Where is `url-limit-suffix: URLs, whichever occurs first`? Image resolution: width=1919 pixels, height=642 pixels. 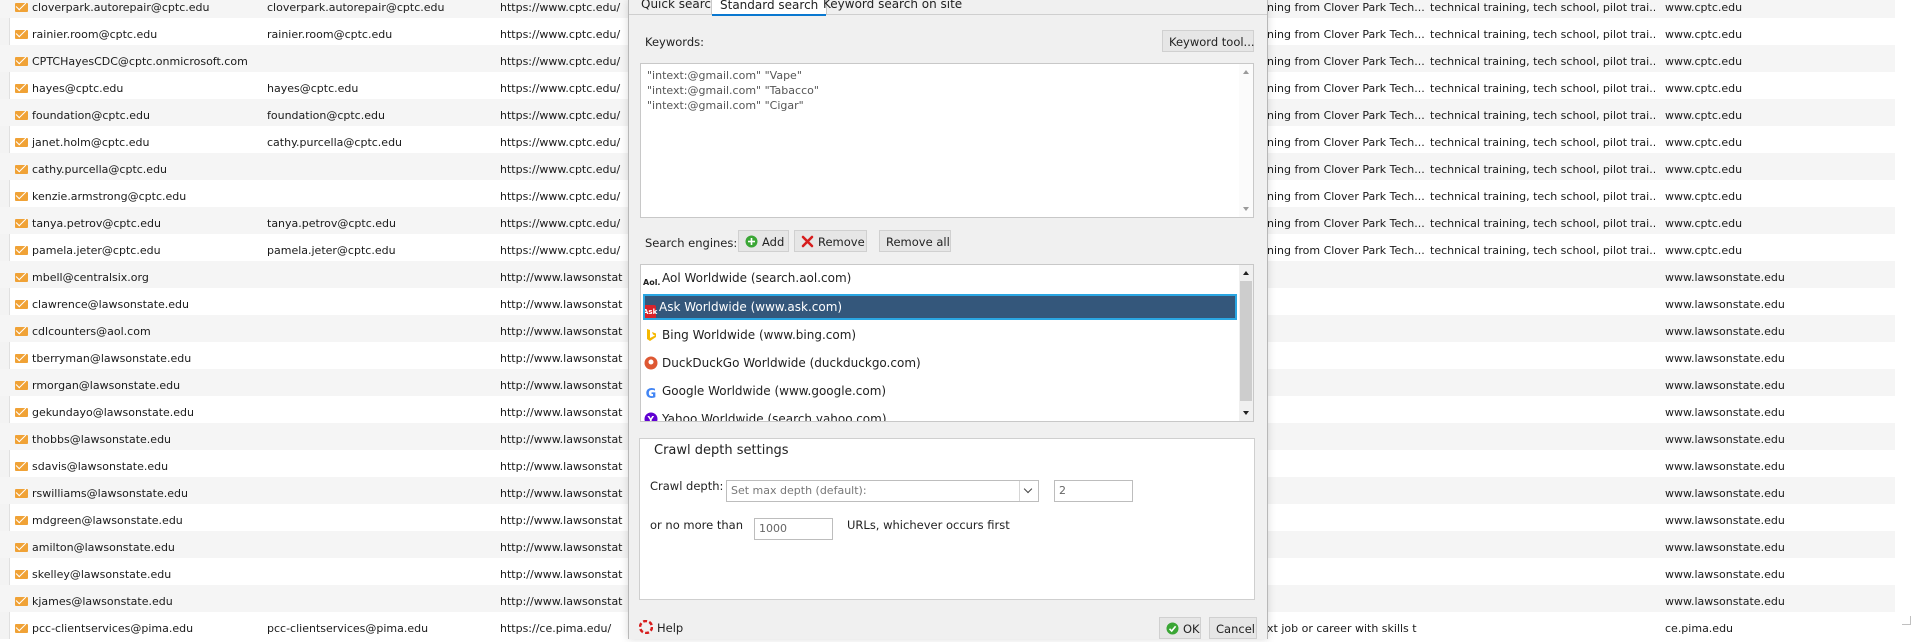 url-limit-suffix: URLs, whichever occurs first is located at coordinates (928, 525).